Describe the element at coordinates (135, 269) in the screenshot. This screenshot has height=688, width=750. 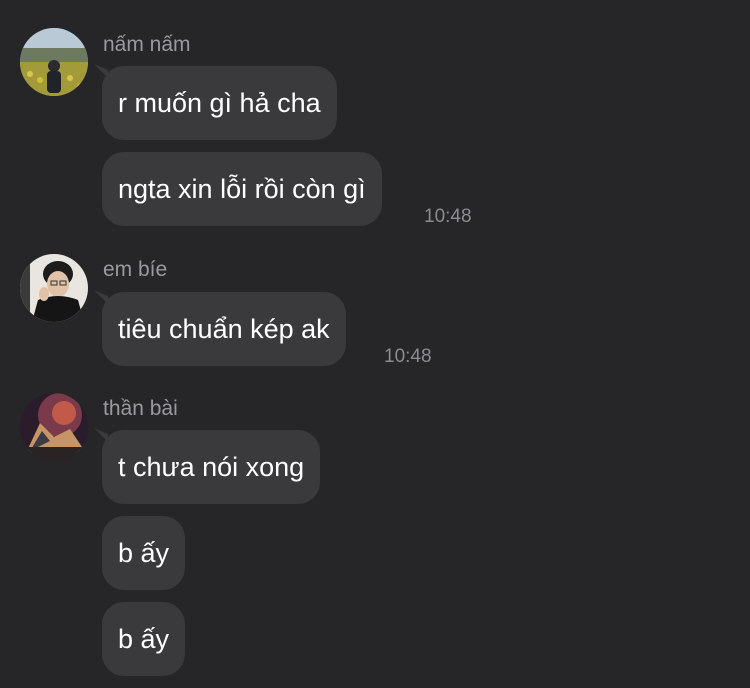
I see `sender-name: em bíe` at that location.